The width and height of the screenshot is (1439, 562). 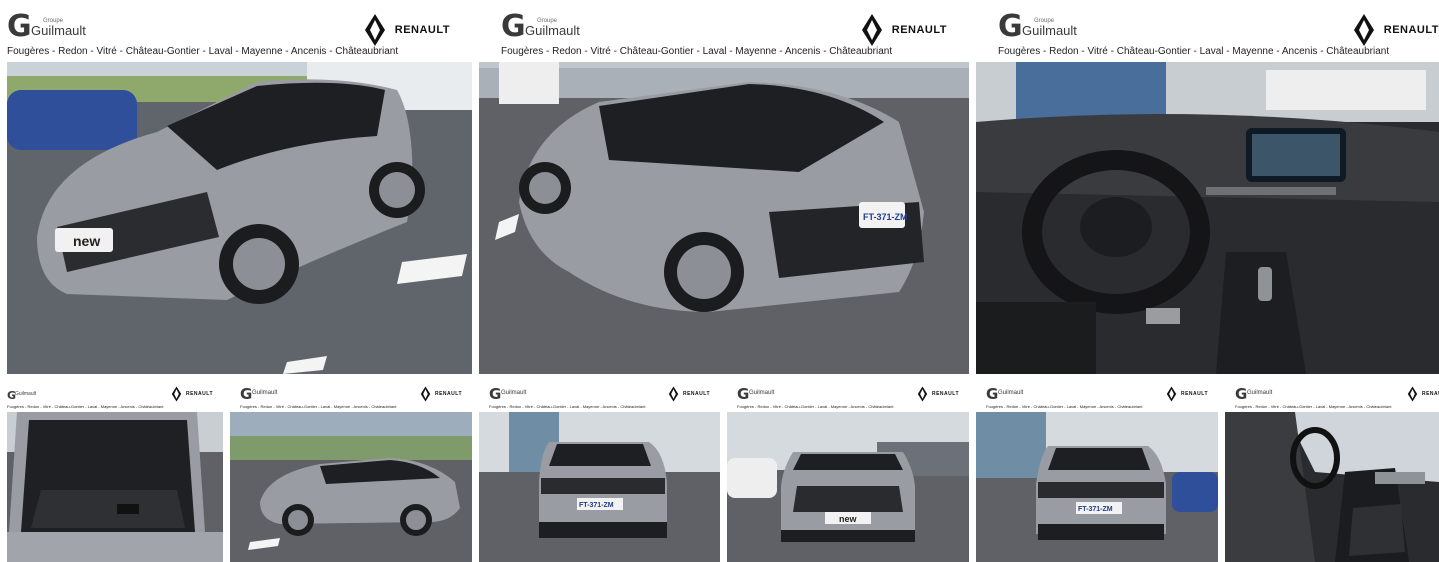 I want to click on car-photo: new, so click(x=848, y=487).